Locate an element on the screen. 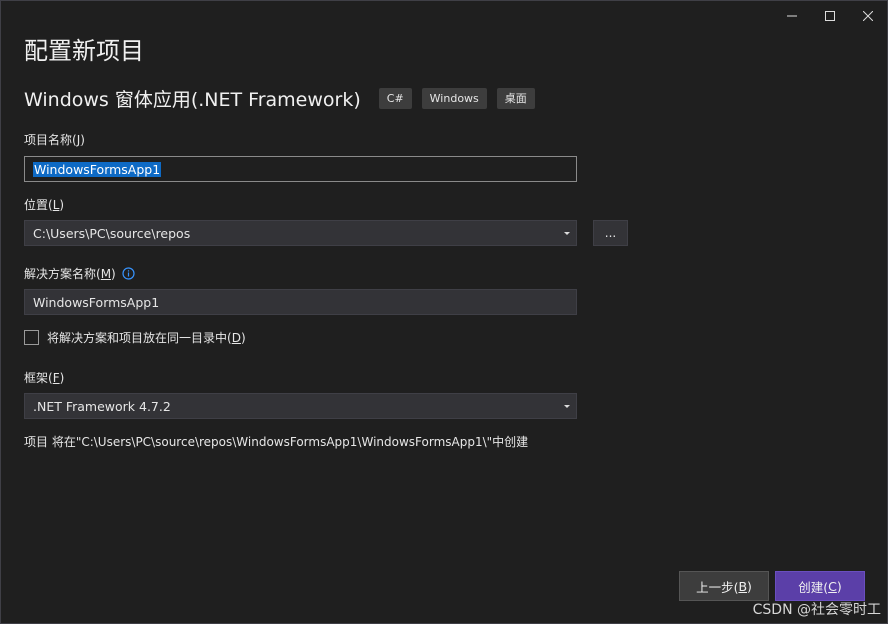 The image size is (888, 624). location-value: C:\Users\PC\source\repos is located at coordinates (112, 233).